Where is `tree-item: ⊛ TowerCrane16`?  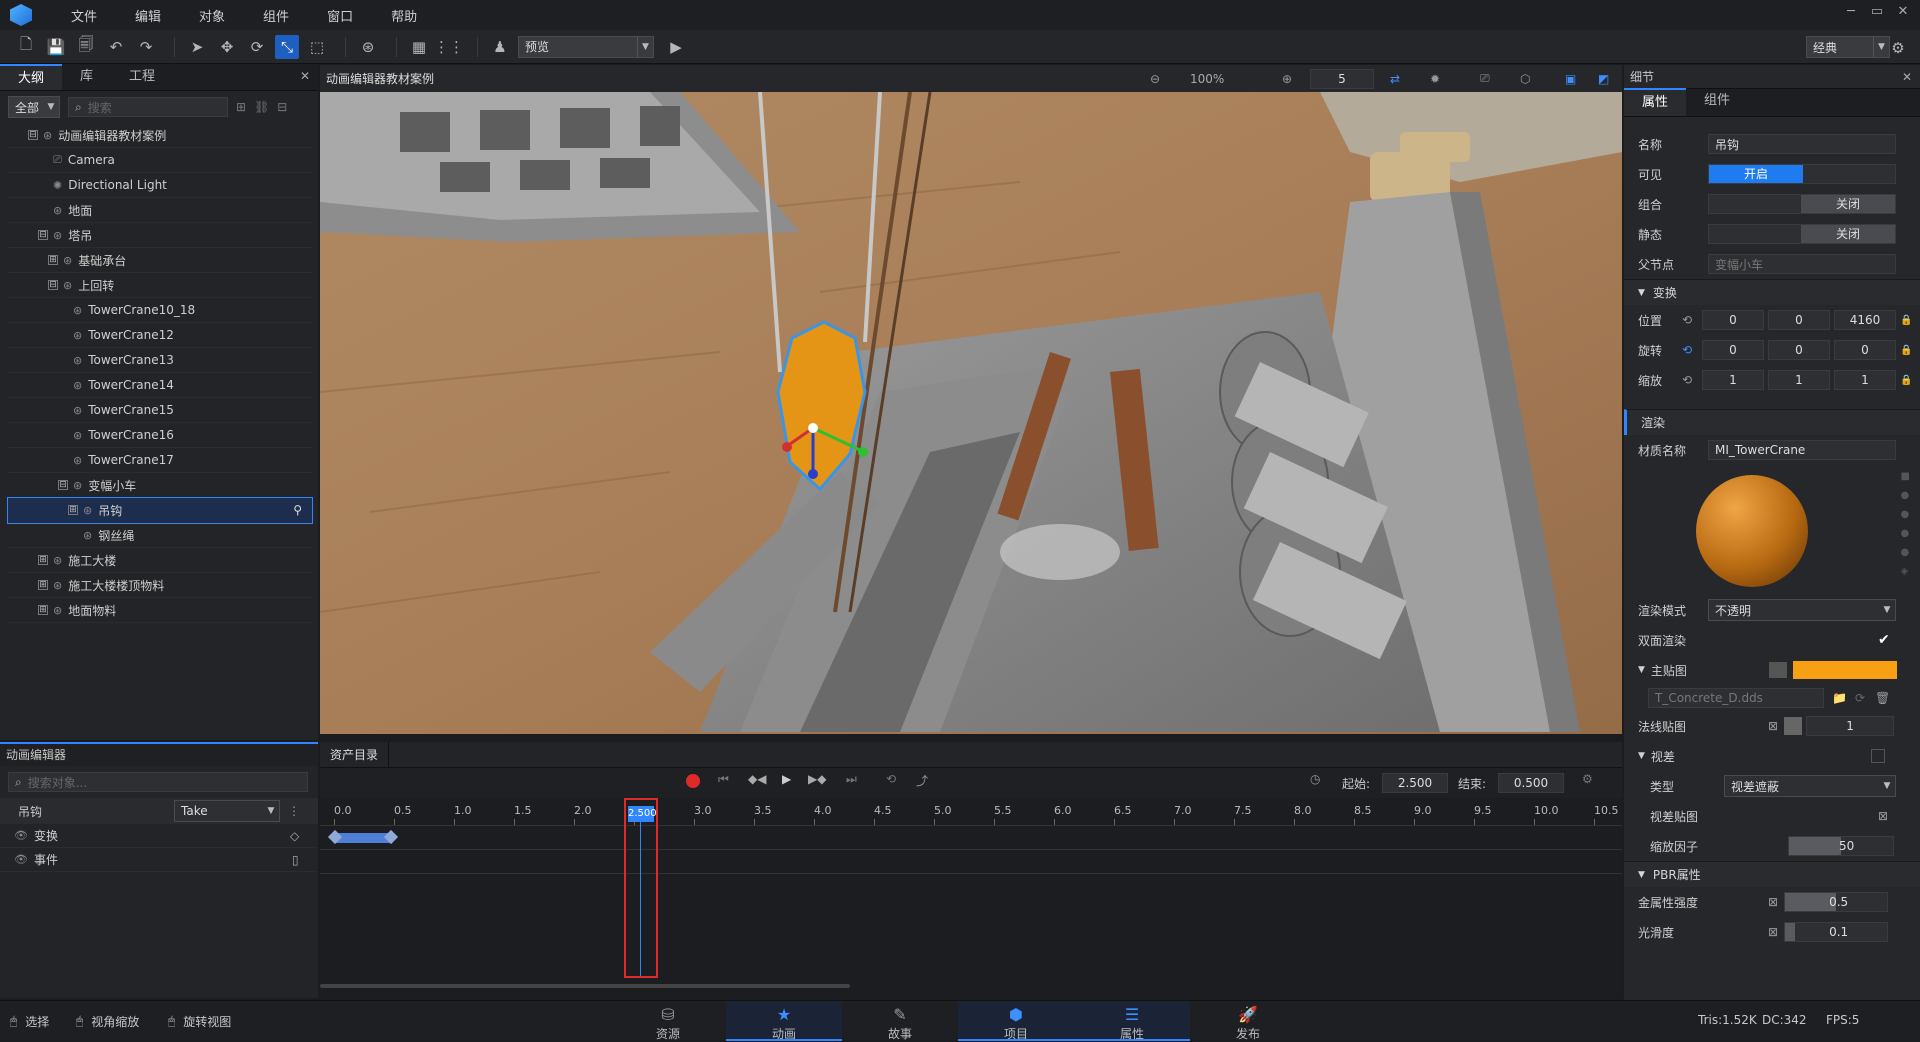 tree-item: ⊛ TowerCrane16 is located at coordinates (160, 435).